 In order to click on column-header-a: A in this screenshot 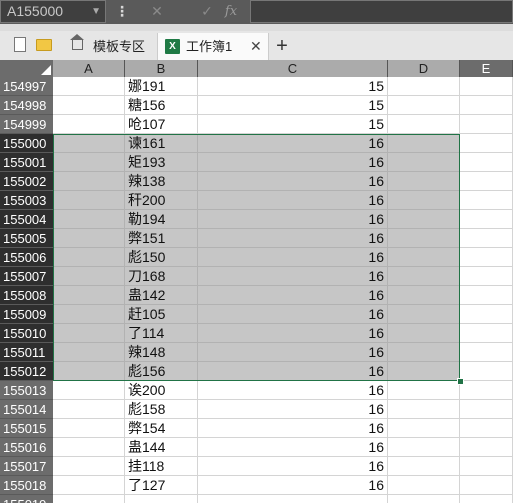, I will do `click(89, 68)`.